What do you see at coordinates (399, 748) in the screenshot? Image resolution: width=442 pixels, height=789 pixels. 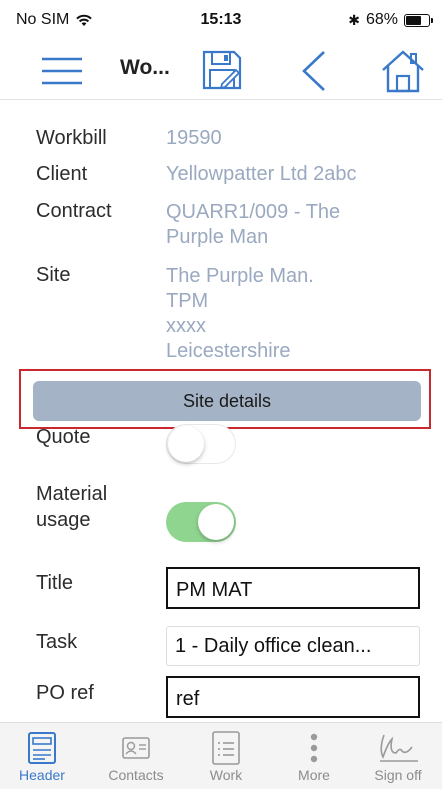 I see `signature-icon` at bounding box center [399, 748].